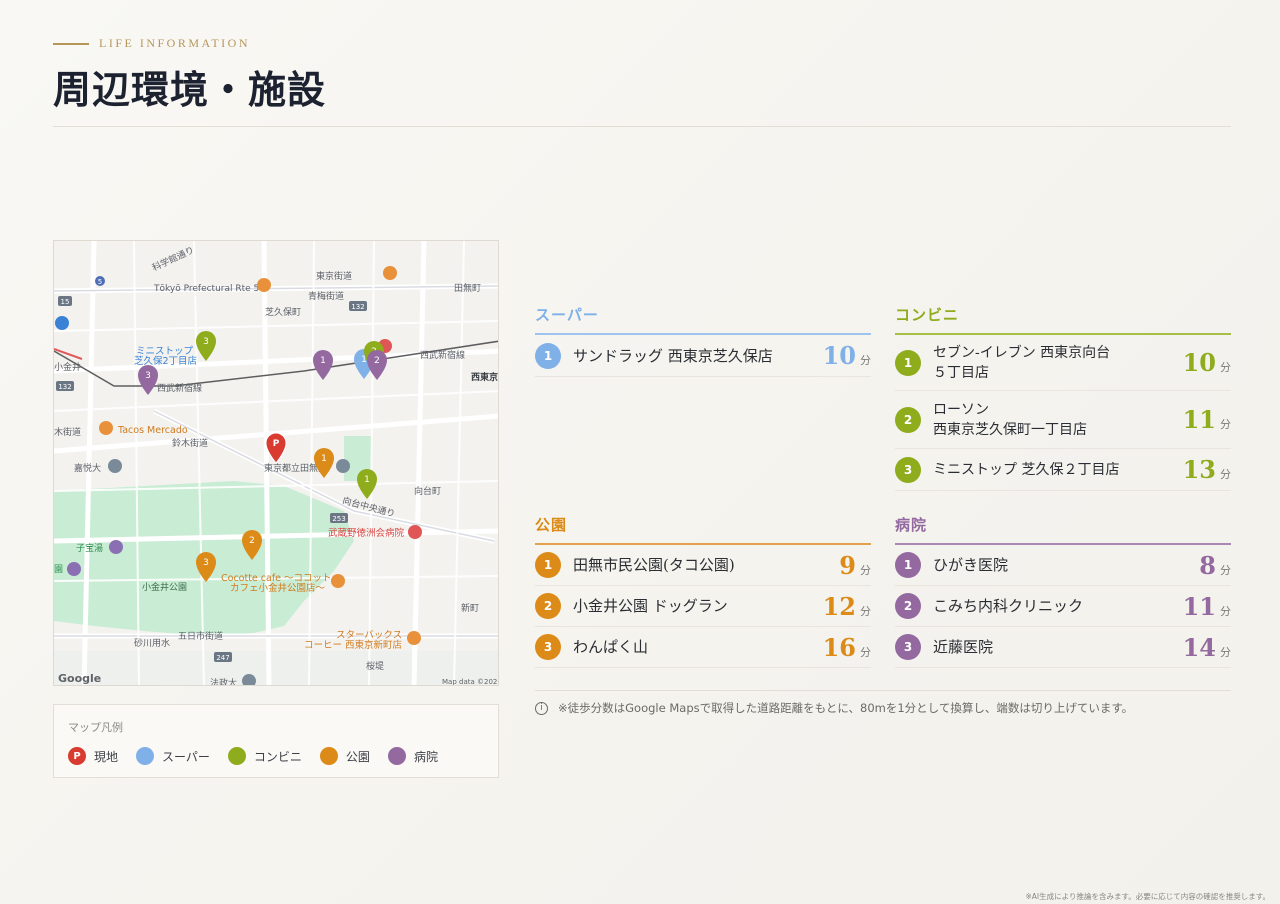 Image resolution: width=1280 pixels, height=904 pixels. I want to click on facility-name: 近藤医院, so click(963, 647).